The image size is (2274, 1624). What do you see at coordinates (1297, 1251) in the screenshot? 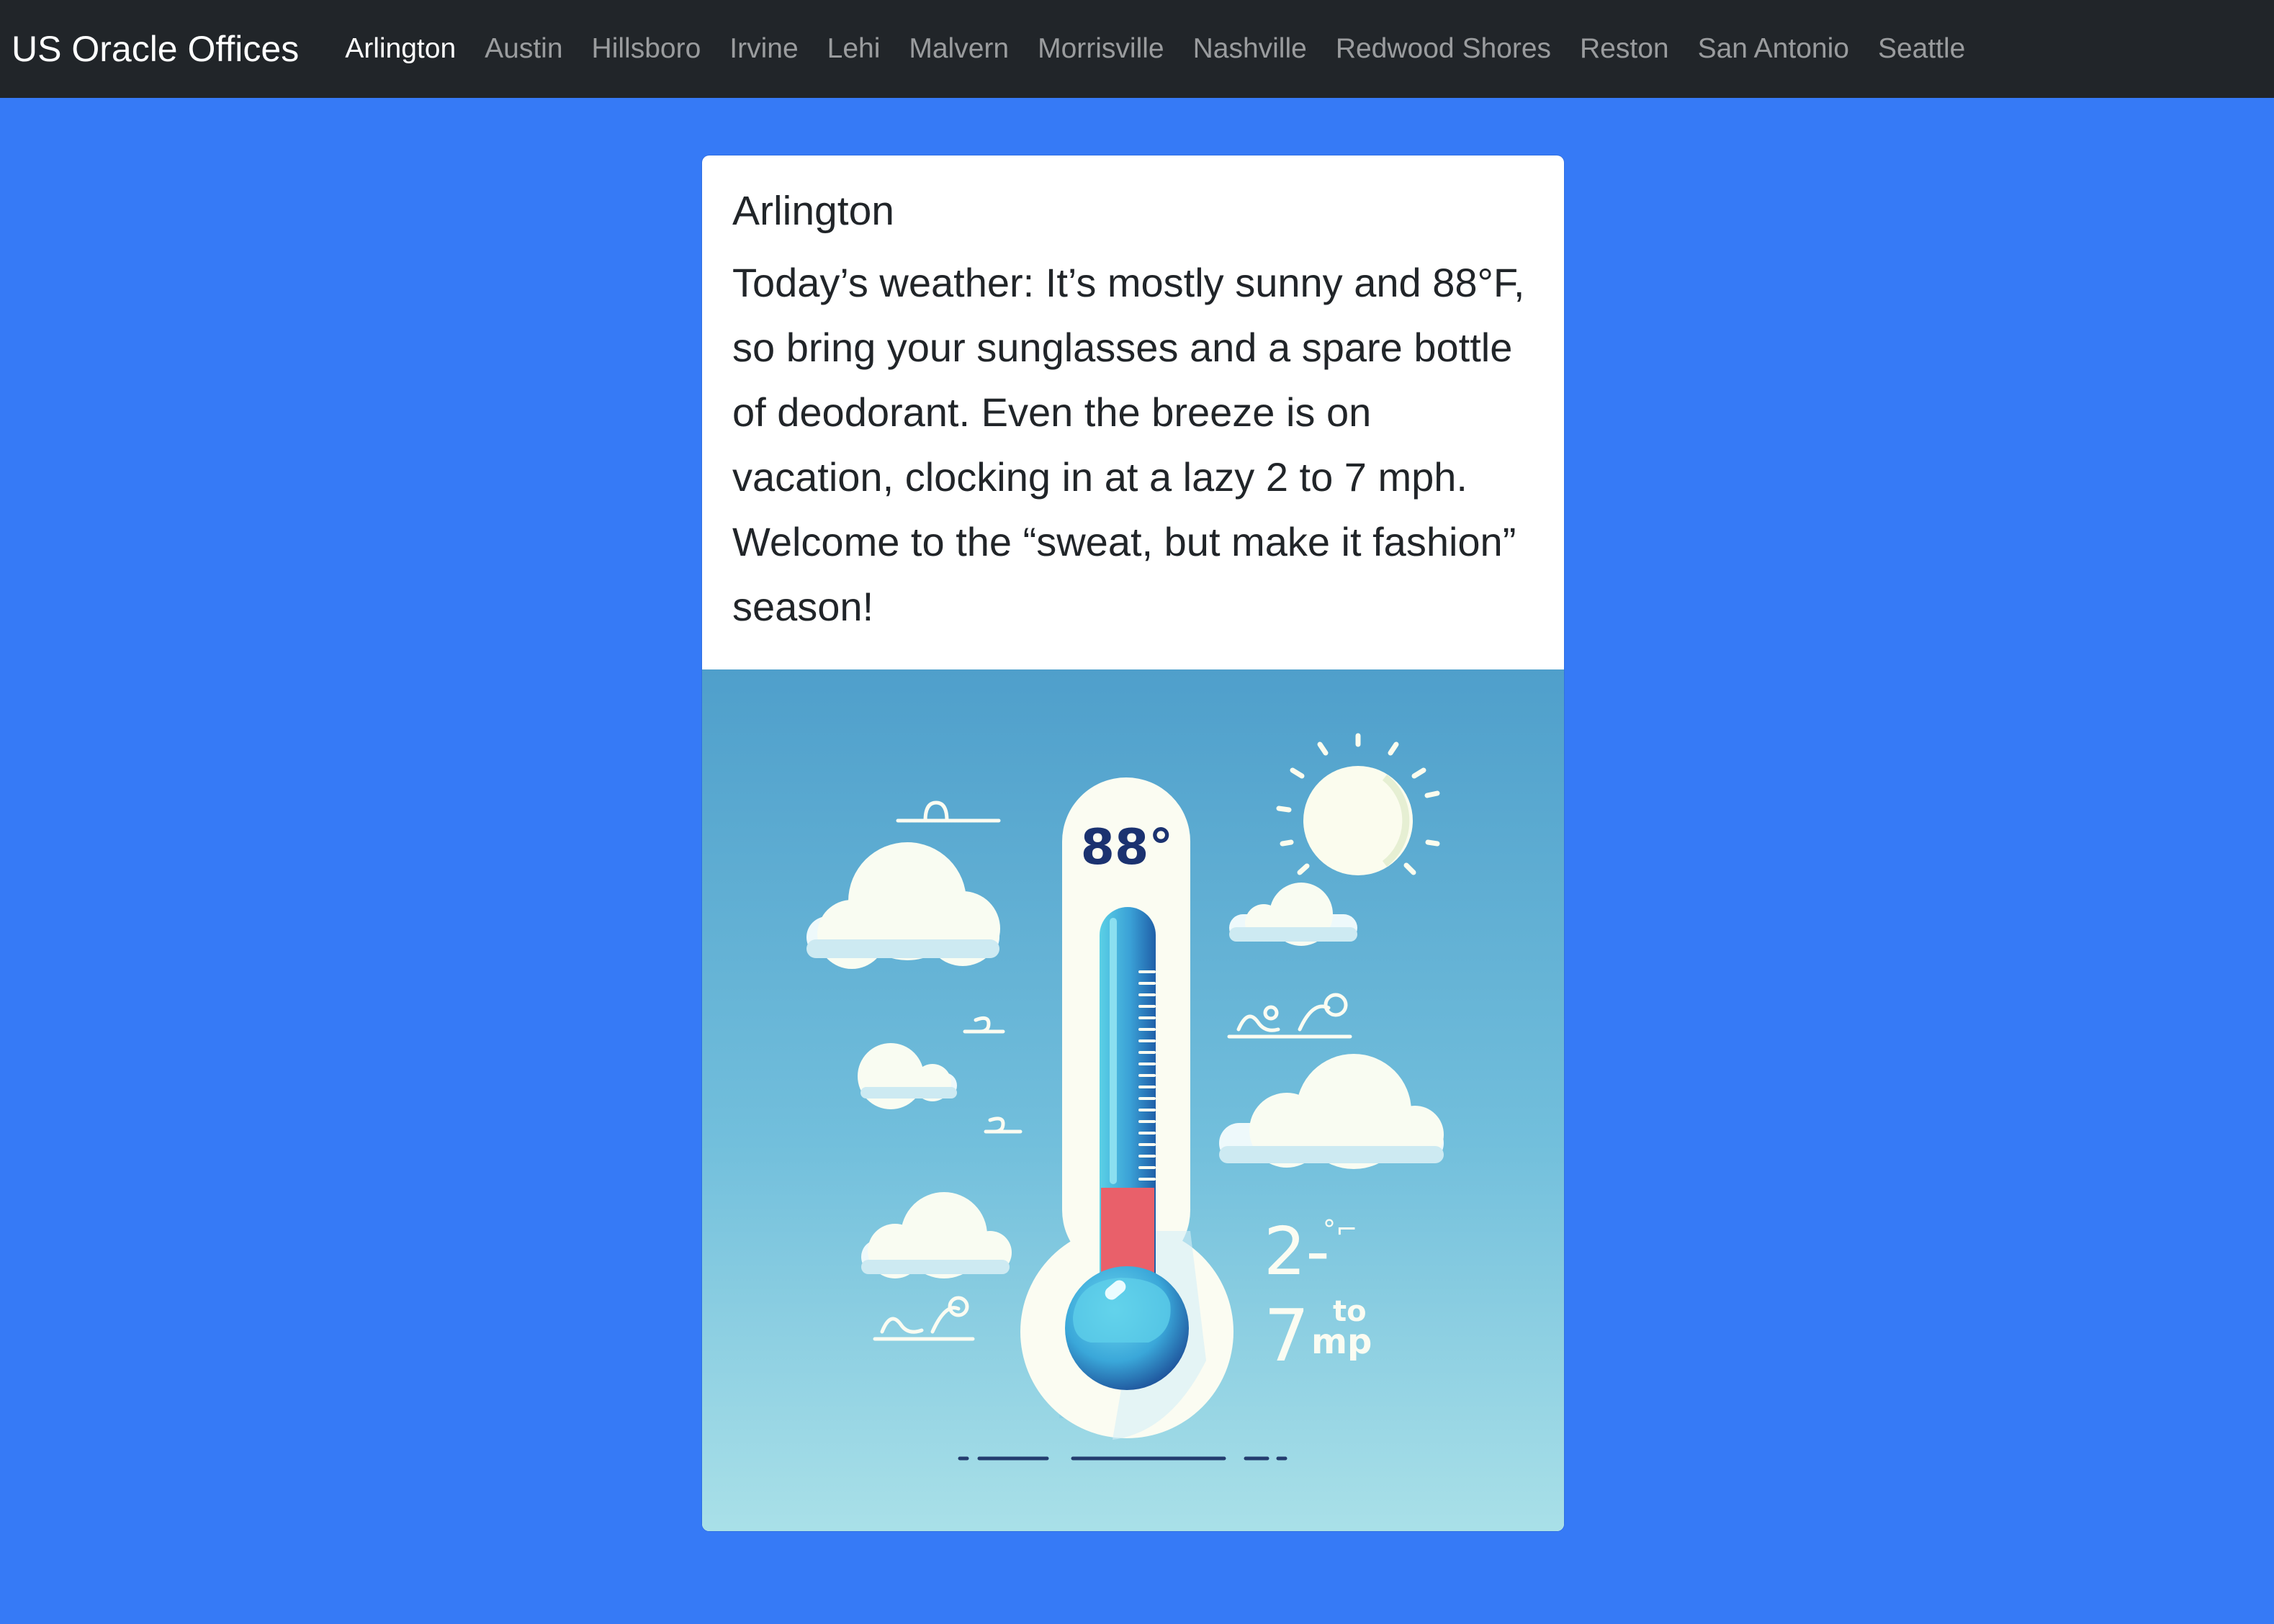
I see `wind-speed-low: 2-` at bounding box center [1297, 1251].